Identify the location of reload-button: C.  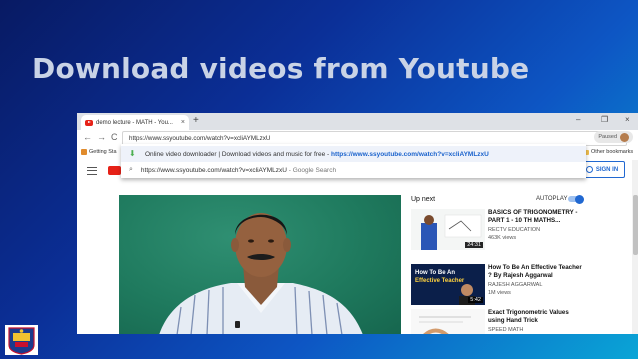
(114, 137).